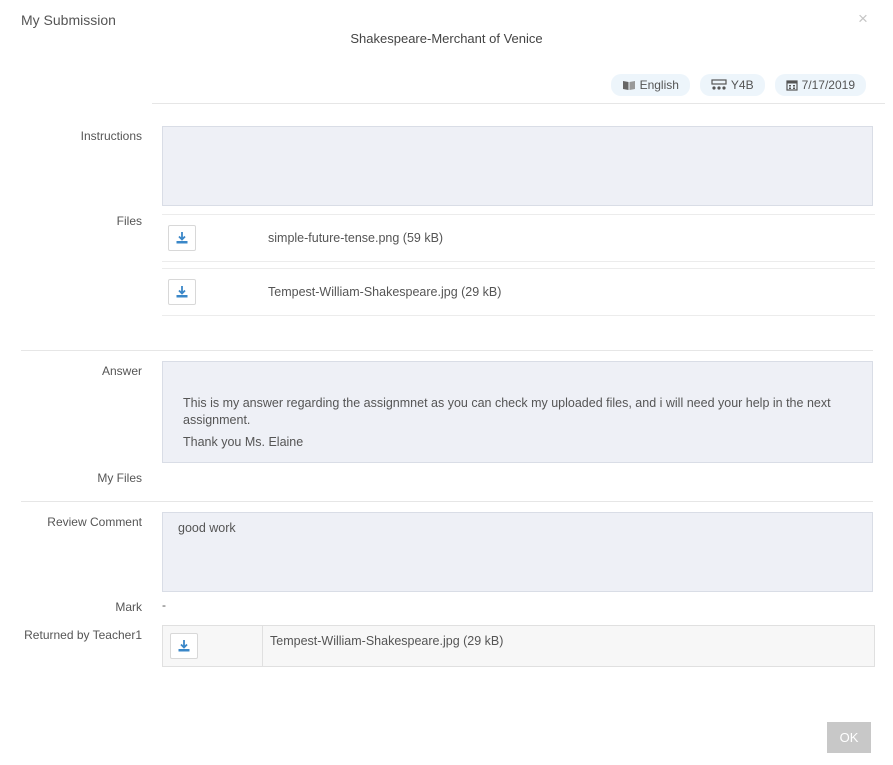  What do you see at coordinates (128, 607) in the screenshot?
I see `mark-label: Mark` at bounding box center [128, 607].